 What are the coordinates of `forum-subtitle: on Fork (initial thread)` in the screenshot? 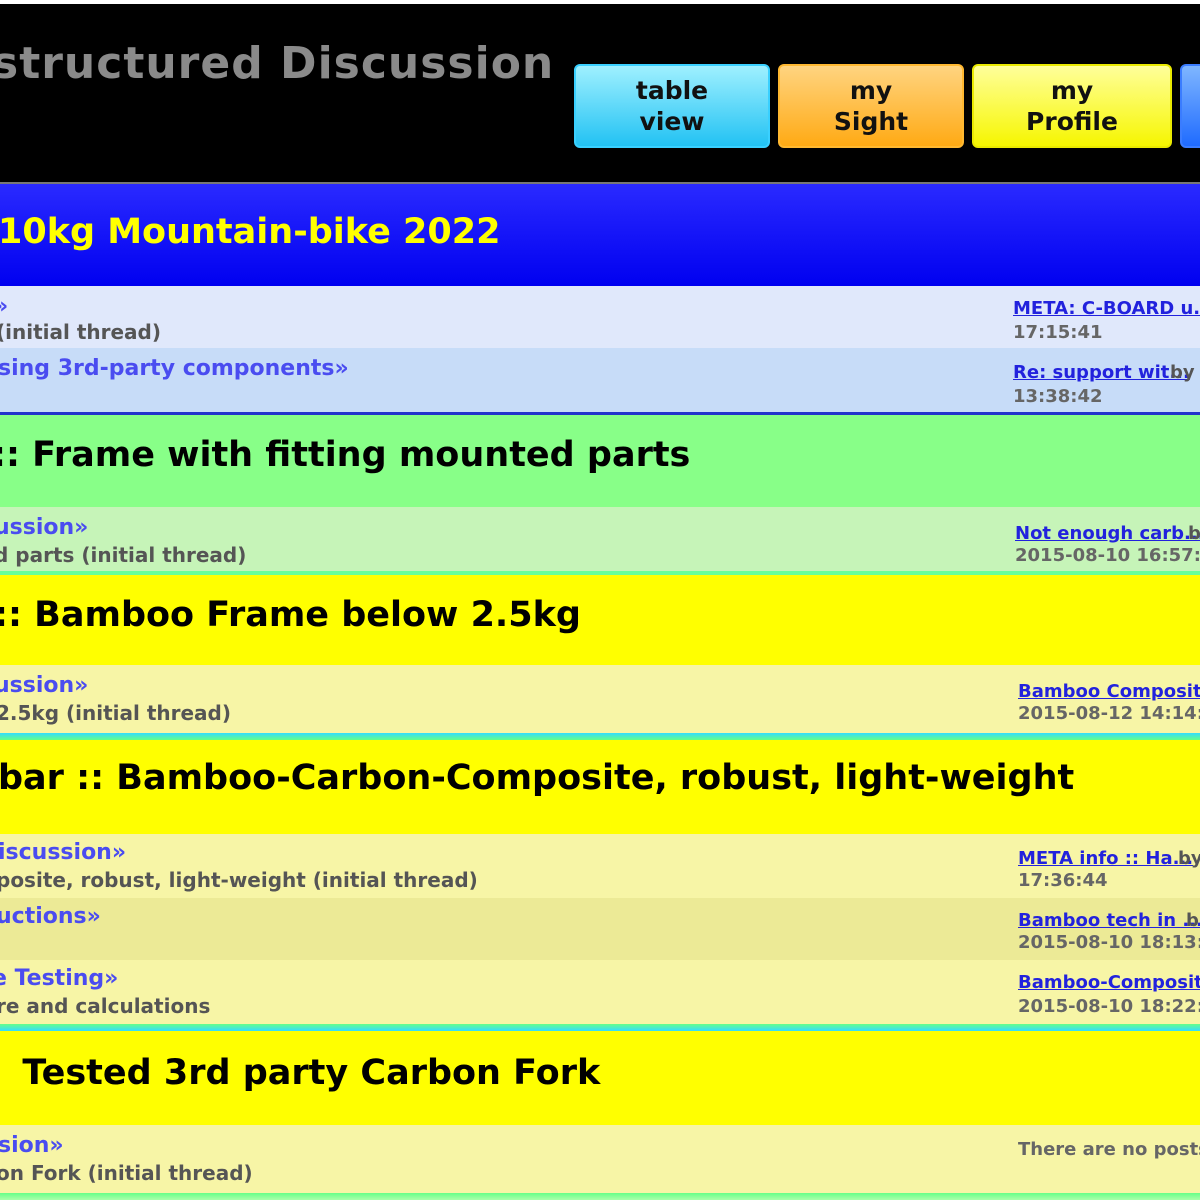 It's located at (126, 1173).